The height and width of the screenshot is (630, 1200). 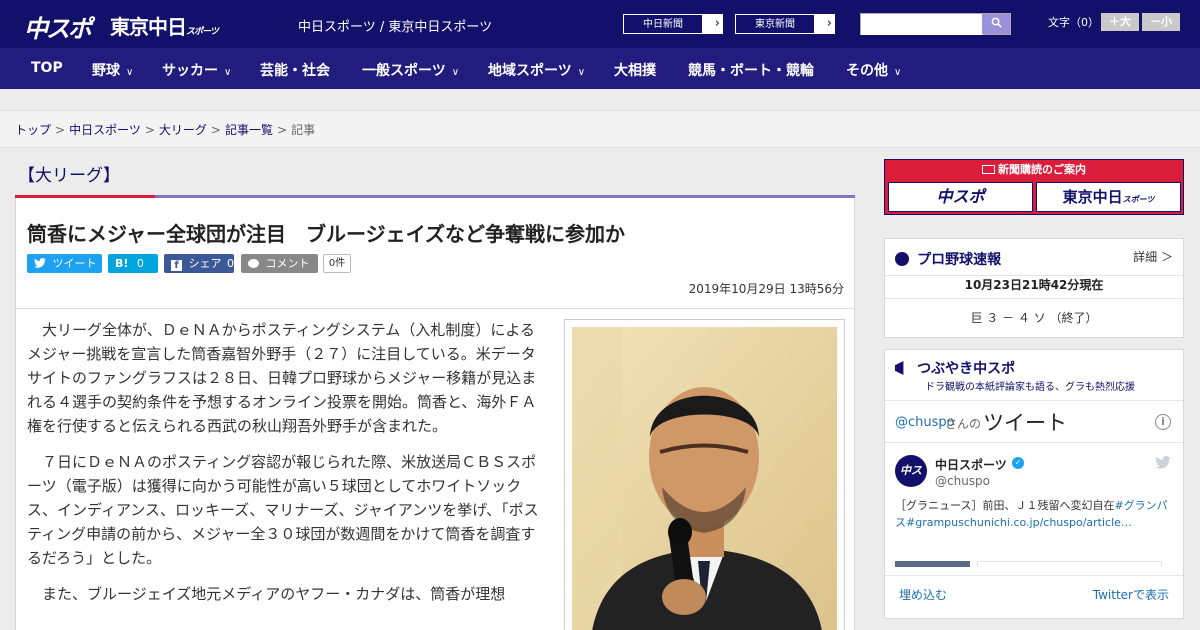 I want to click on chuspo-logo: 中スポ, so click(x=58, y=26).